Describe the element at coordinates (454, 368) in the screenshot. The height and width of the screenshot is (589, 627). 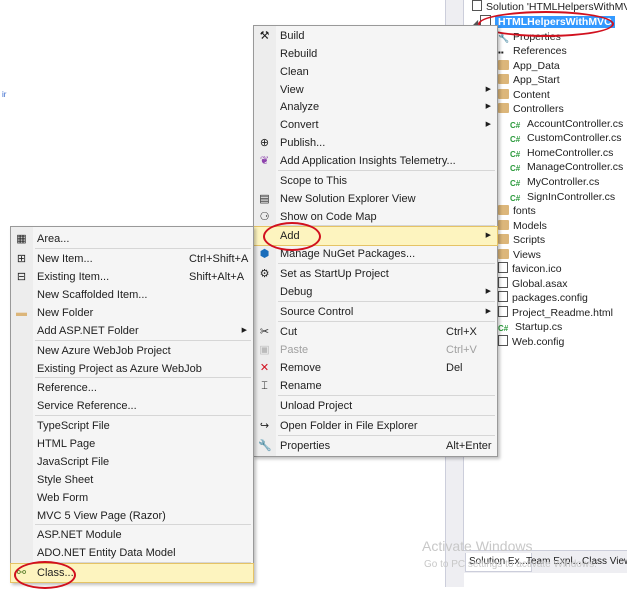
I see `project-menu-item-shortcut: Del` at that location.